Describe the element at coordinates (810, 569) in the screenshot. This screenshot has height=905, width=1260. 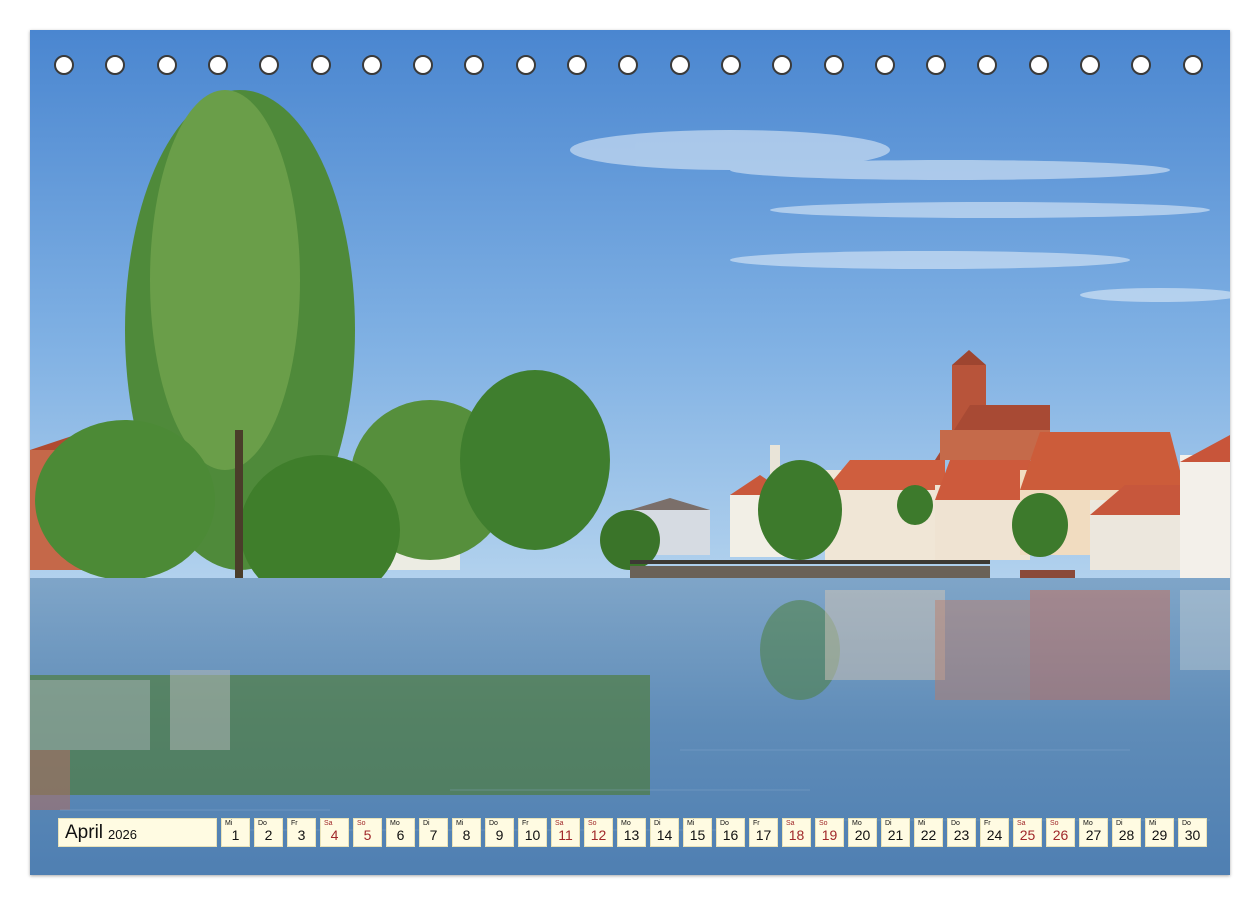
I see `footbridge` at that location.